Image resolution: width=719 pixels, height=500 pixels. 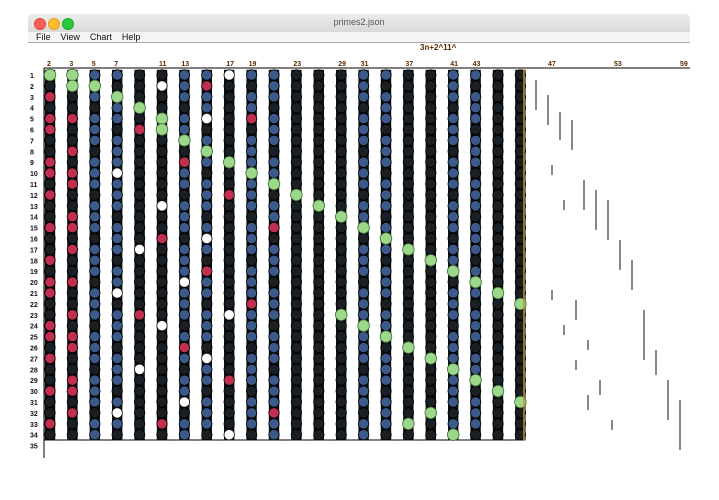 I want to click on row-label: 8, so click(x=32, y=152).